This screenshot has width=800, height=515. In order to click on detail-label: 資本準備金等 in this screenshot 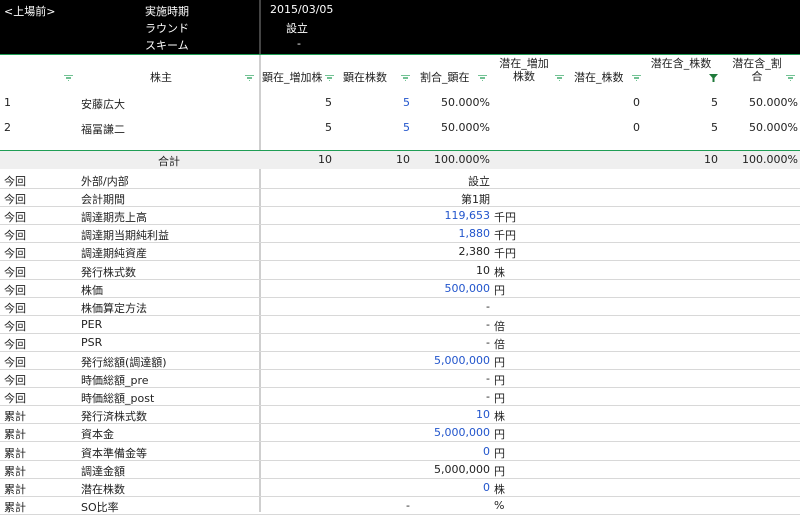, I will do `click(114, 453)`.